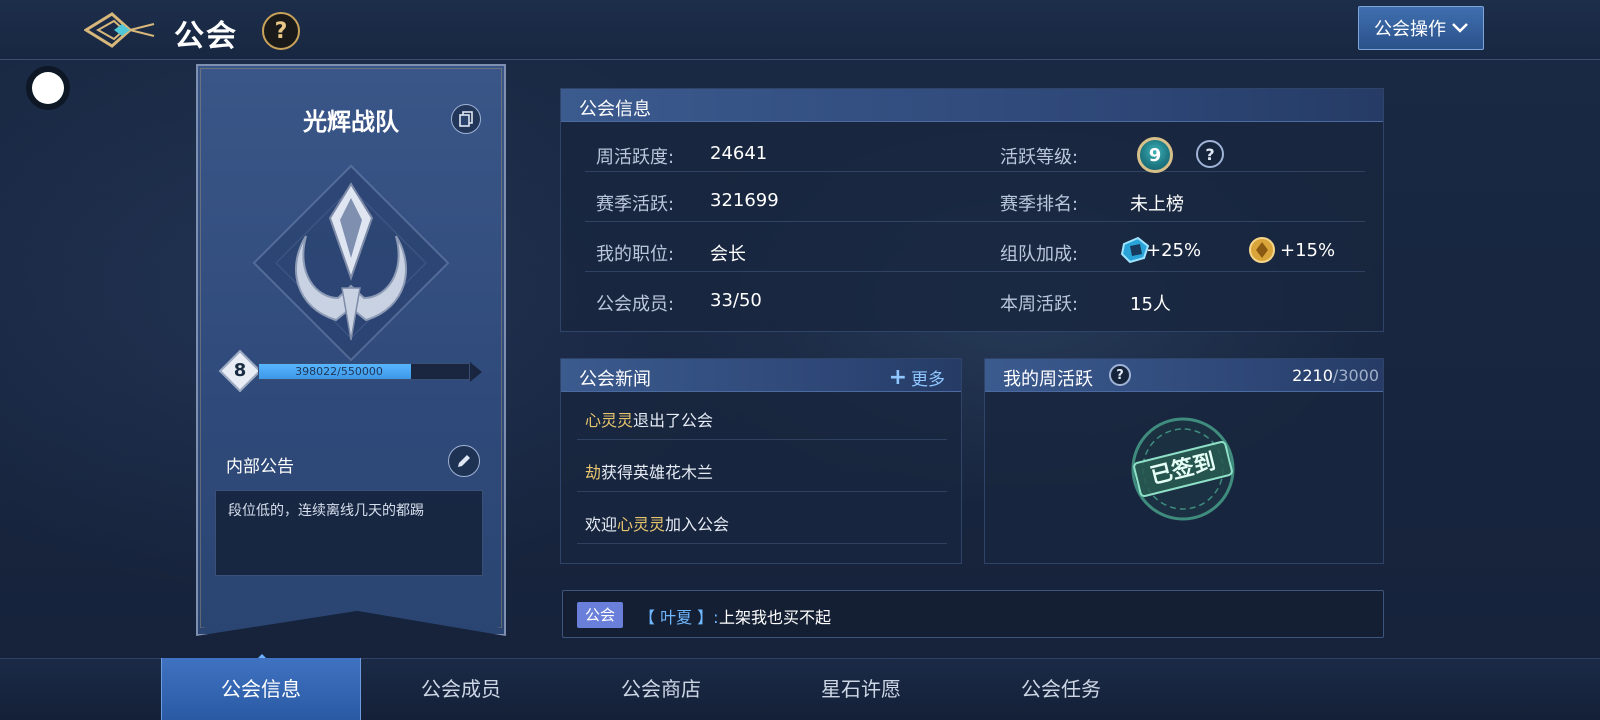 This screenshot has width=1600, height=720. Describe the element at coordinates (339, 371) in the screenshot. I see `guild-xp-text: 398022/550000` at that location.